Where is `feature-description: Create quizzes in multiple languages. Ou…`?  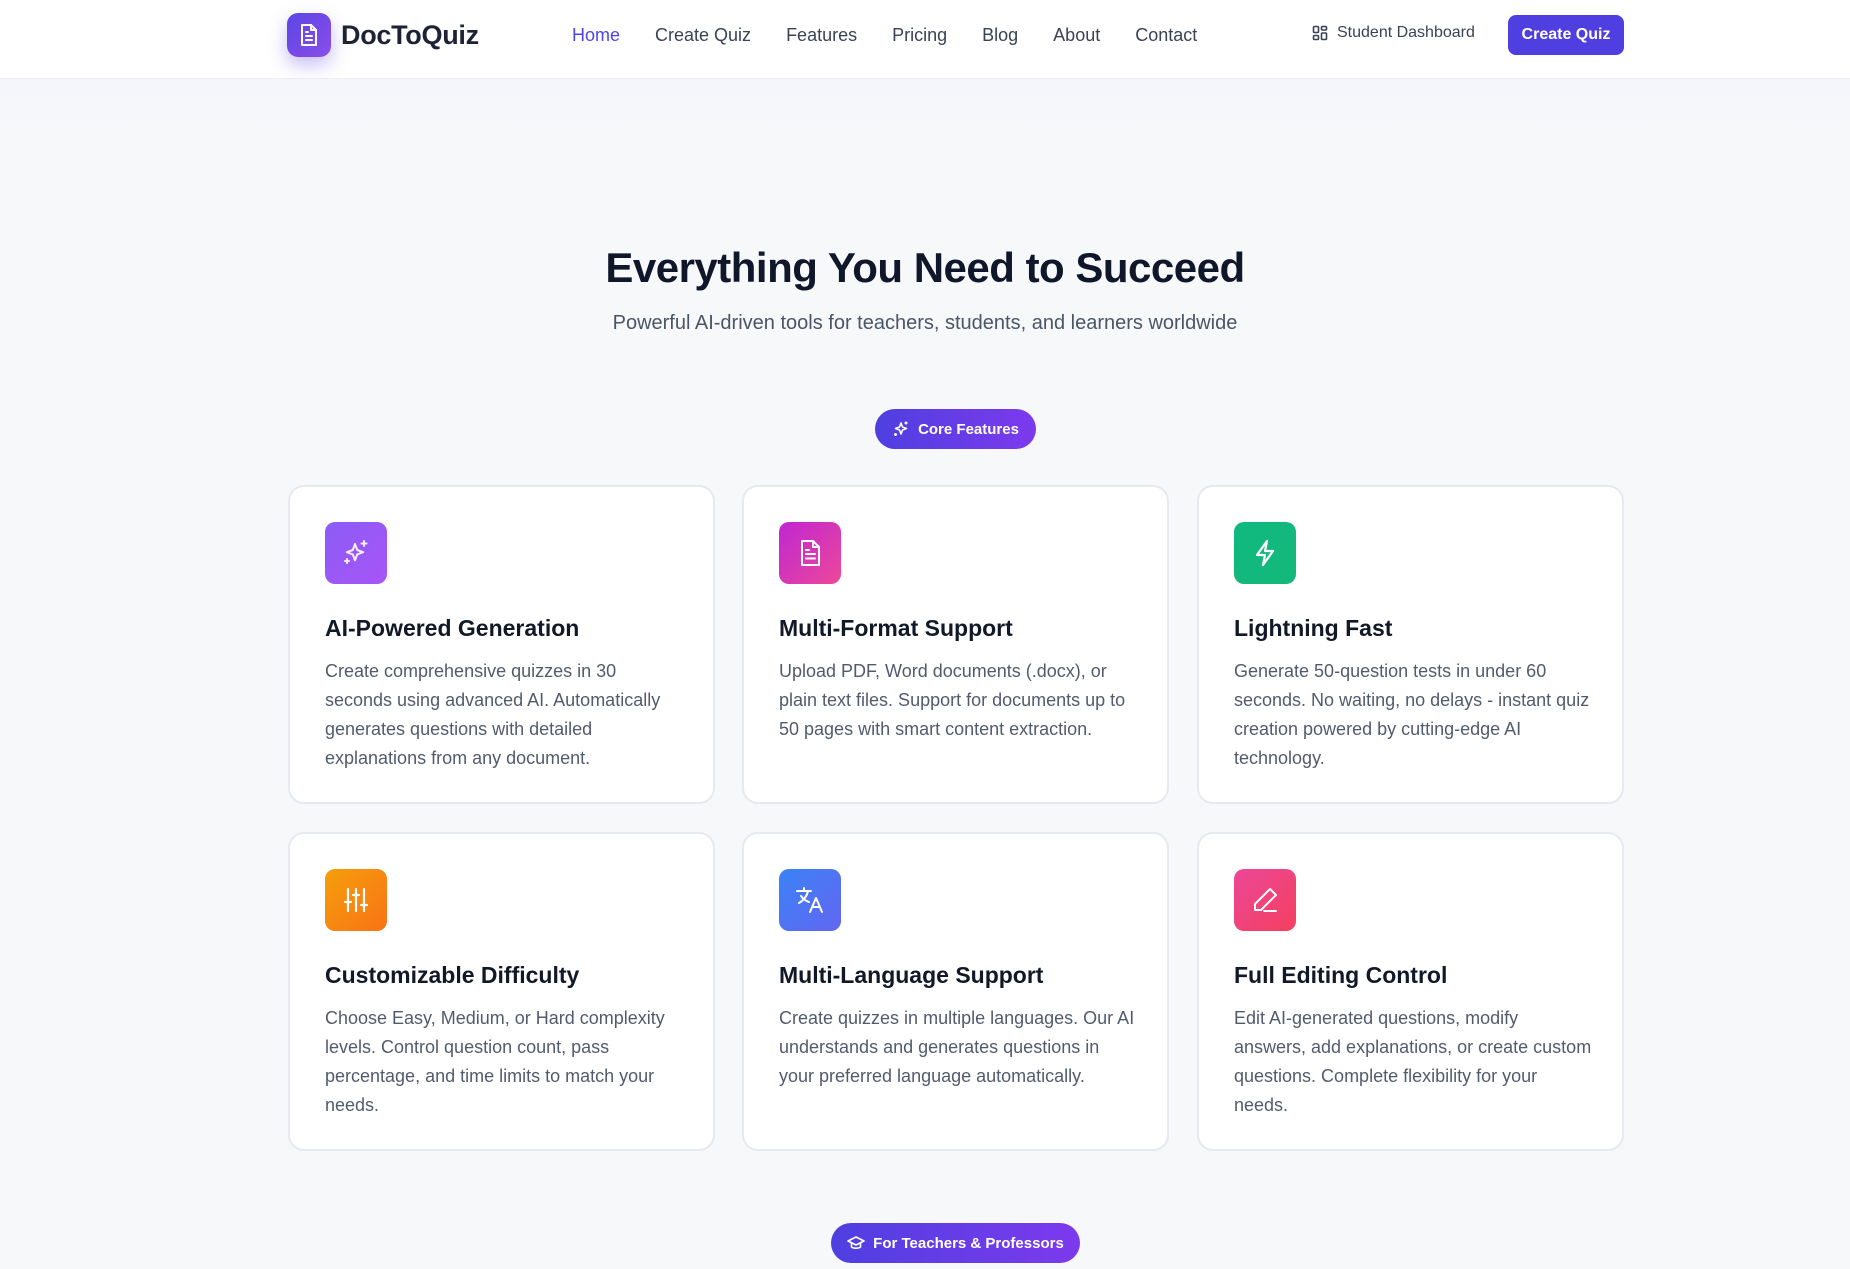
feature-description: Create quizzes in multiple languages. Ou… is located at coordinates (957, 1047).